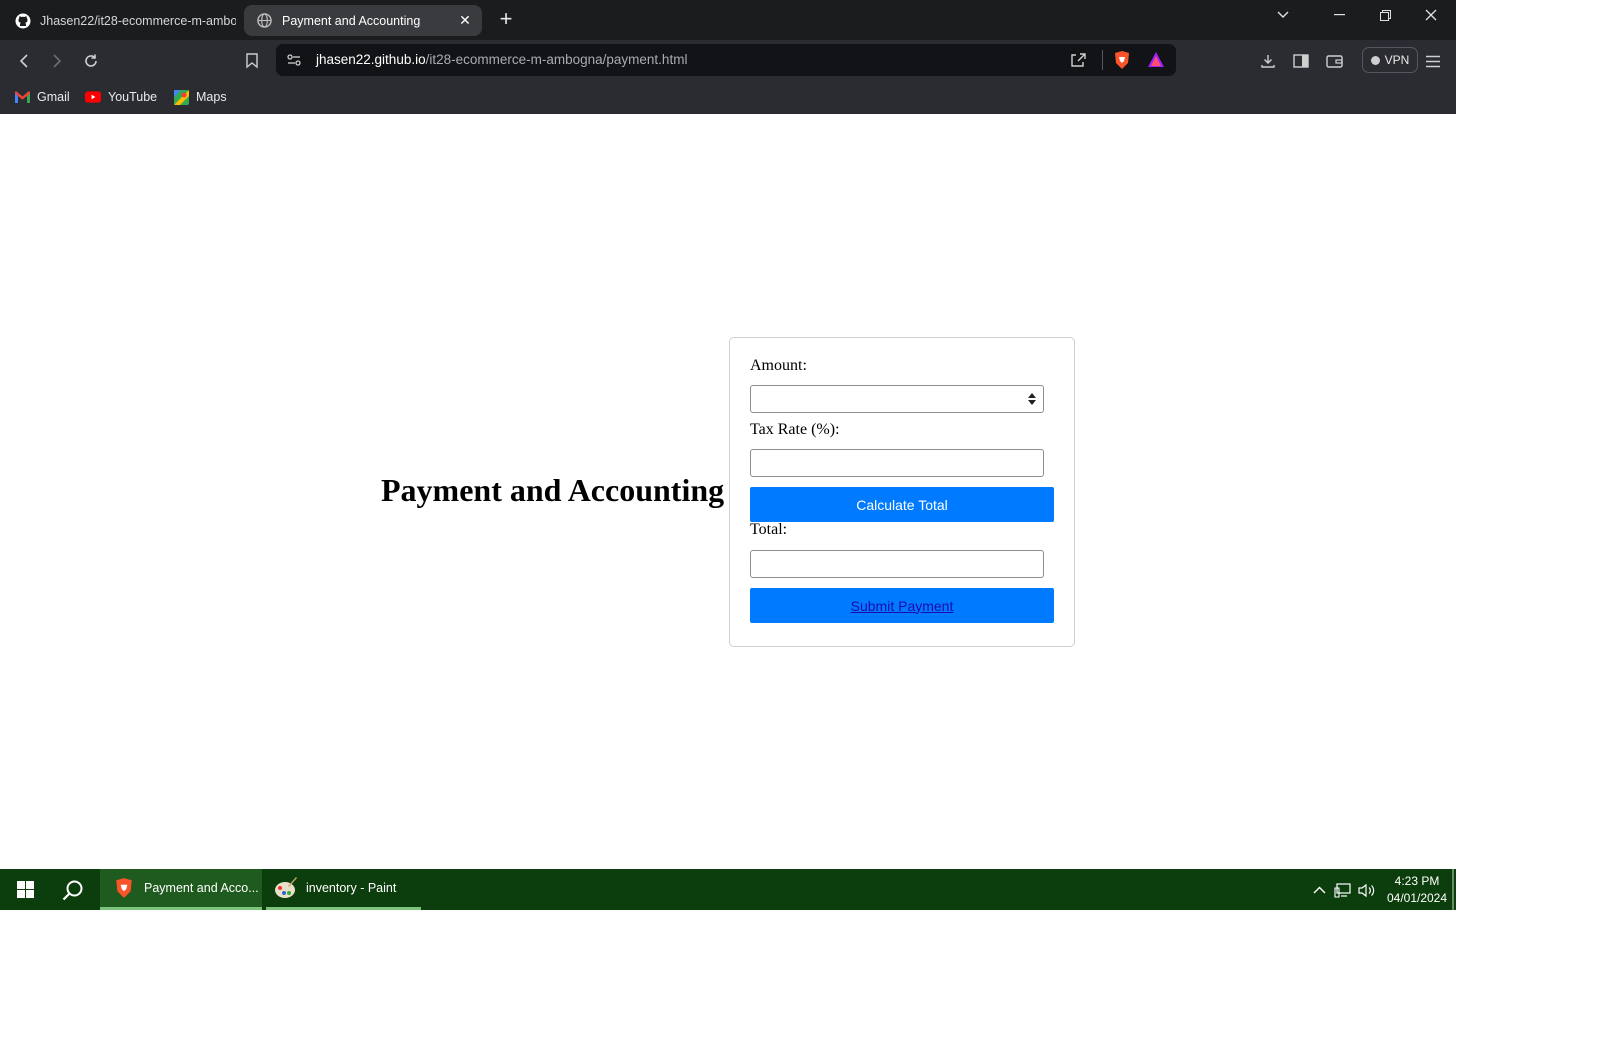  I want to click on windows-start-icon, so click(25, 889).